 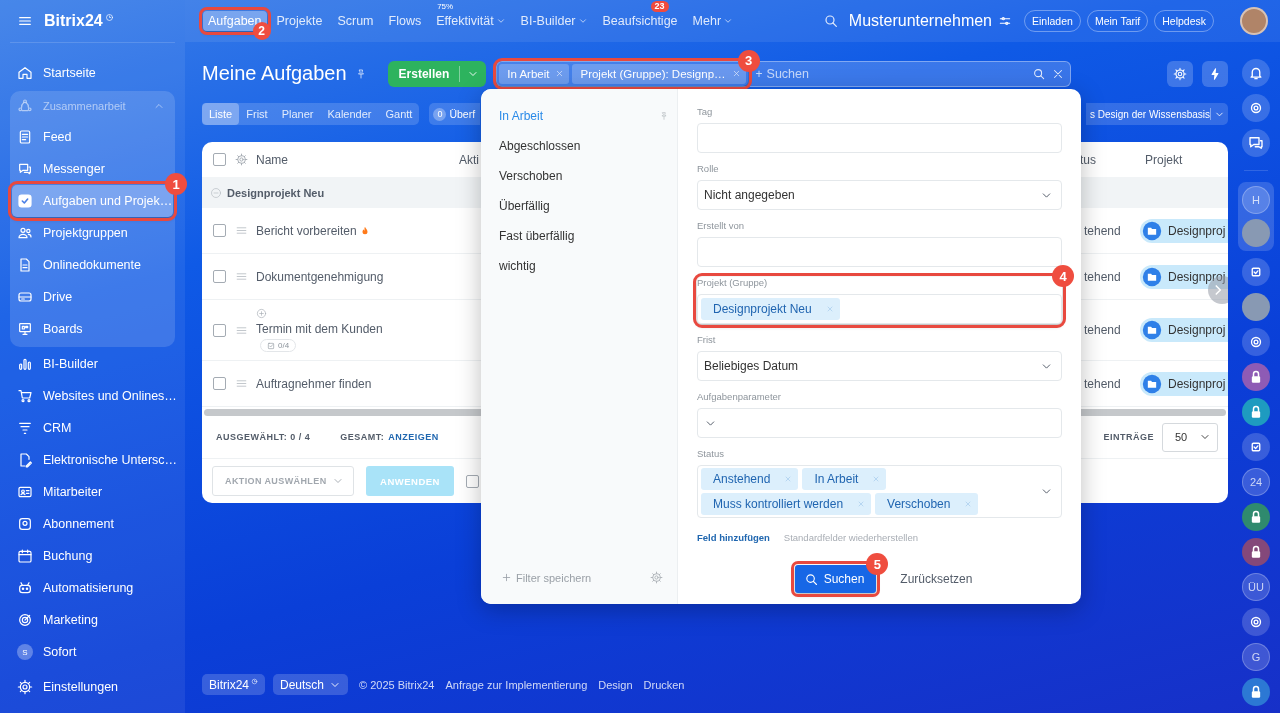 I want to click on reset-button: Zurücksetzen, so click(x=936, y=579).